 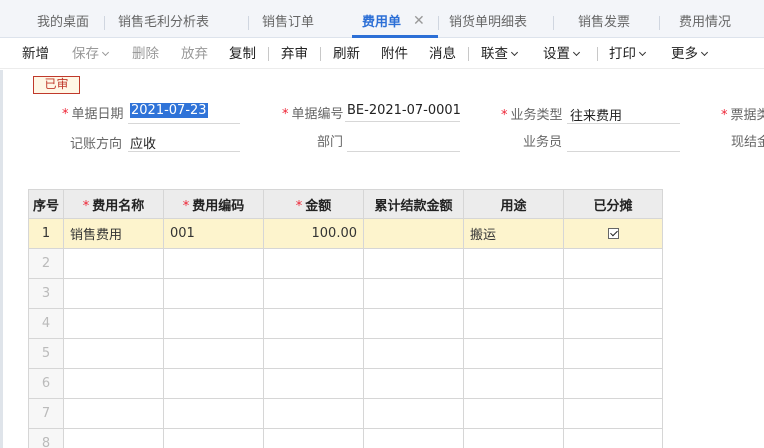 What do you see at coordinates (442, 53) in the screenshot?
I see `message-button: 消息` at bounding box center [442, 53].